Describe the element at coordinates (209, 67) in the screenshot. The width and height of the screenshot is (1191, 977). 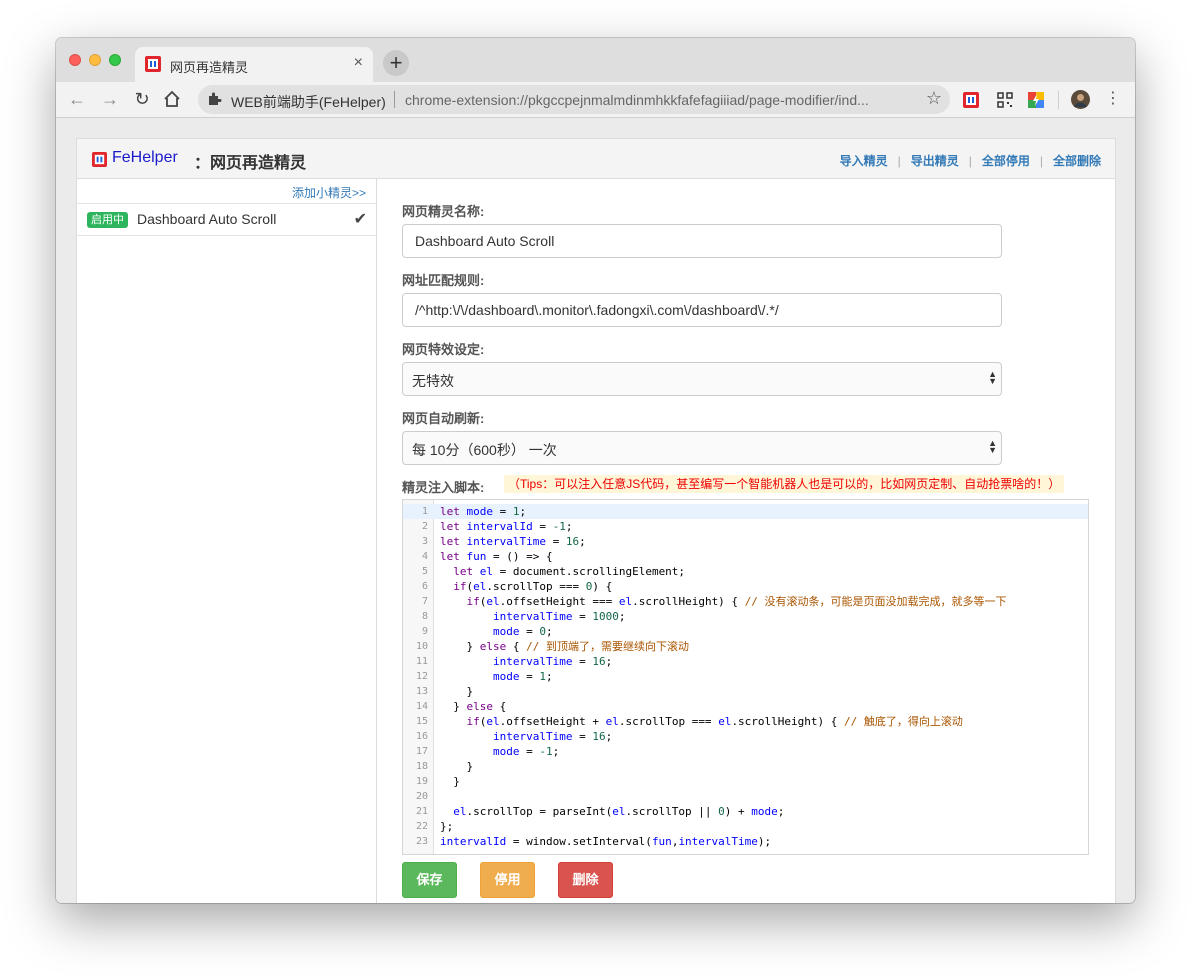
I see `tab-title: 网页再造精灵` at that location.